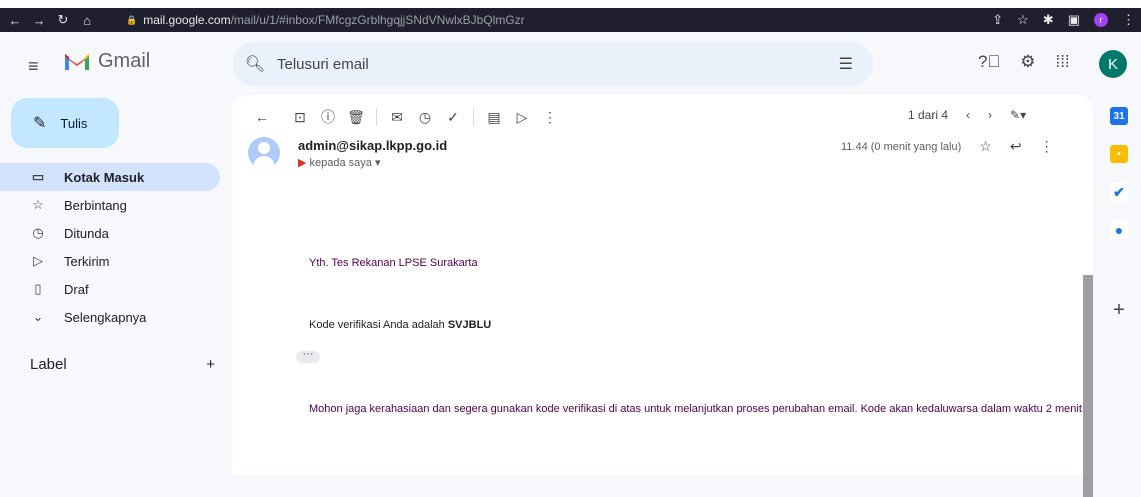 The height and width of the screenshot is (497, 1141). I want to click on lock-icon: 🔒, so click(132, 19).